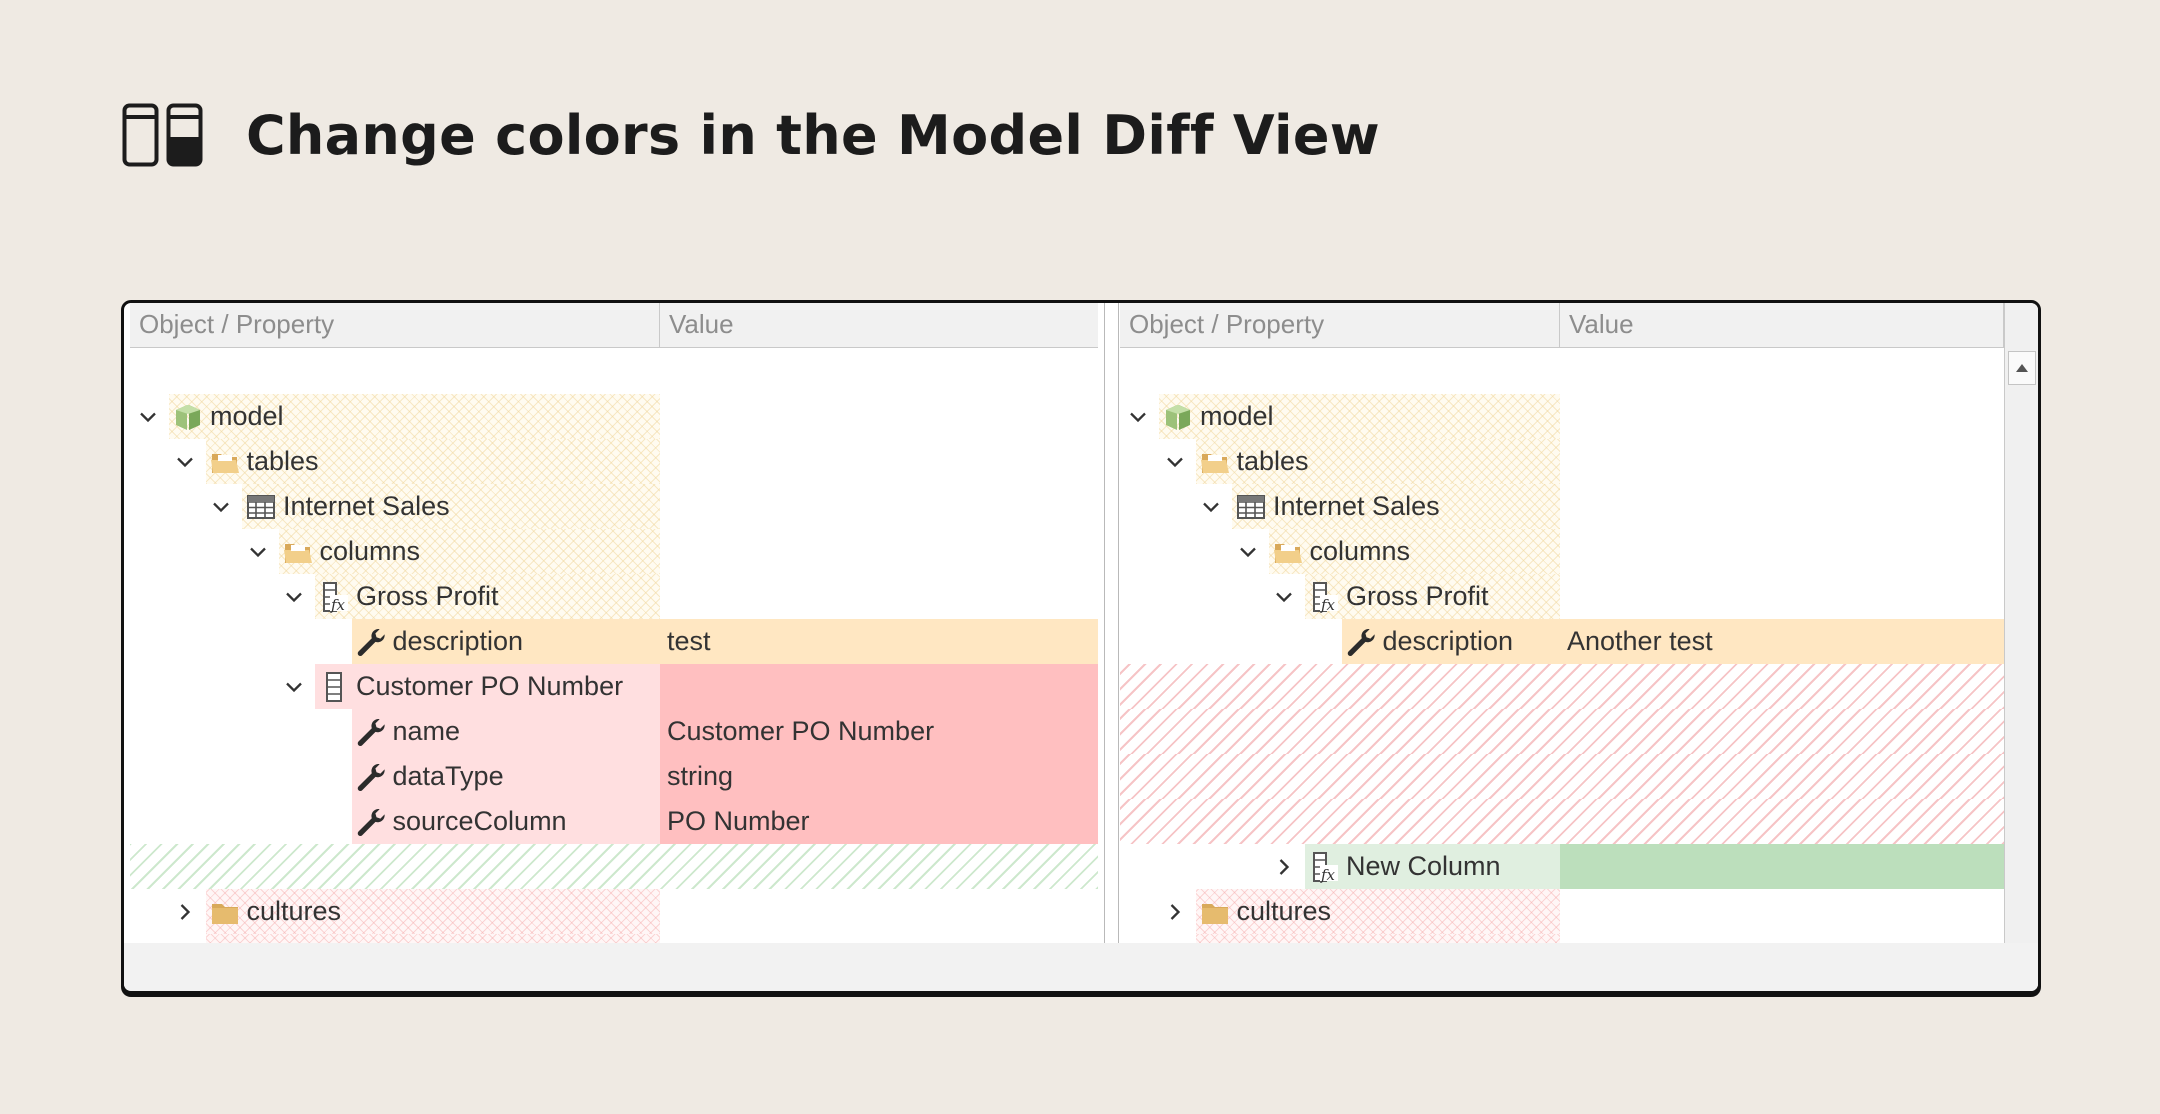 The image size is (2160, 1114). I want to click on pane-splitter, so click(1109, 623).